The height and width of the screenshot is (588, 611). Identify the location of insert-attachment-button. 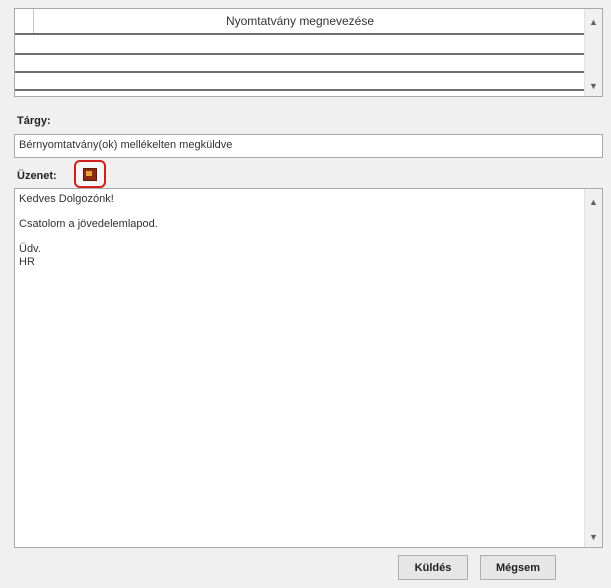
(90, 174).